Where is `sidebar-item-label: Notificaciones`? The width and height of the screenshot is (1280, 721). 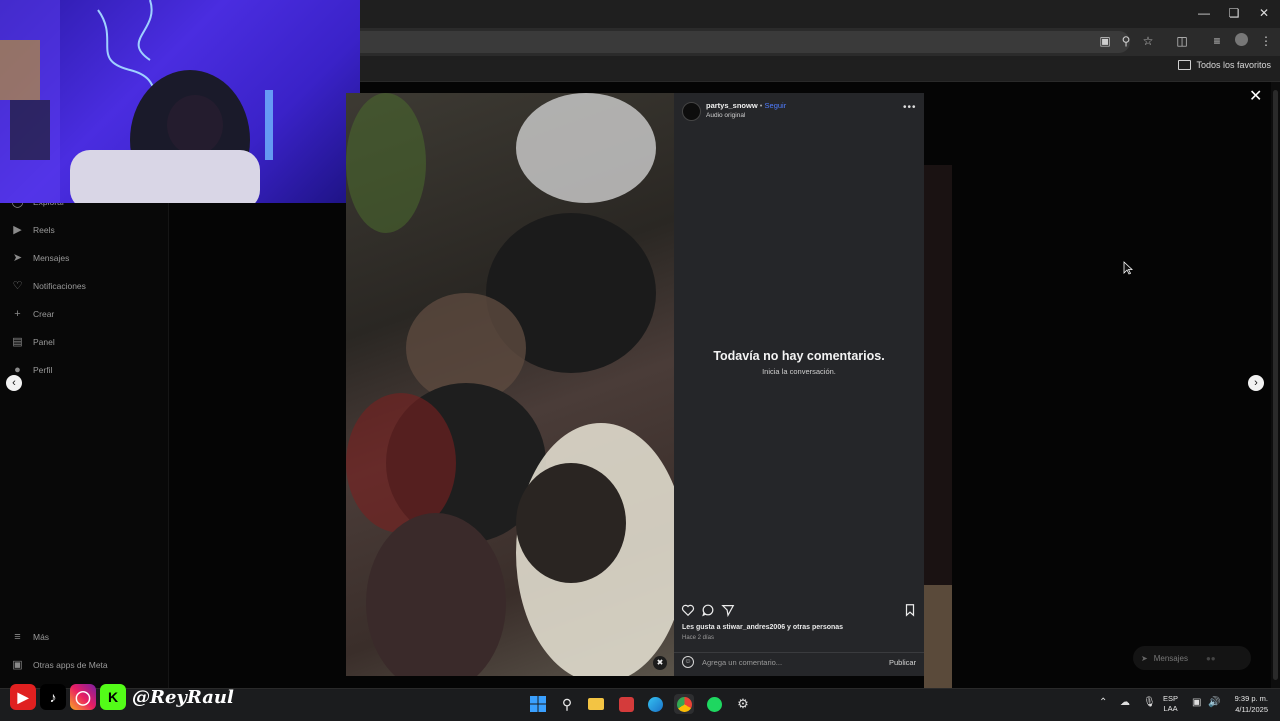 sidebar-item-label: Notificaciones is located at coordinates (59, 285).